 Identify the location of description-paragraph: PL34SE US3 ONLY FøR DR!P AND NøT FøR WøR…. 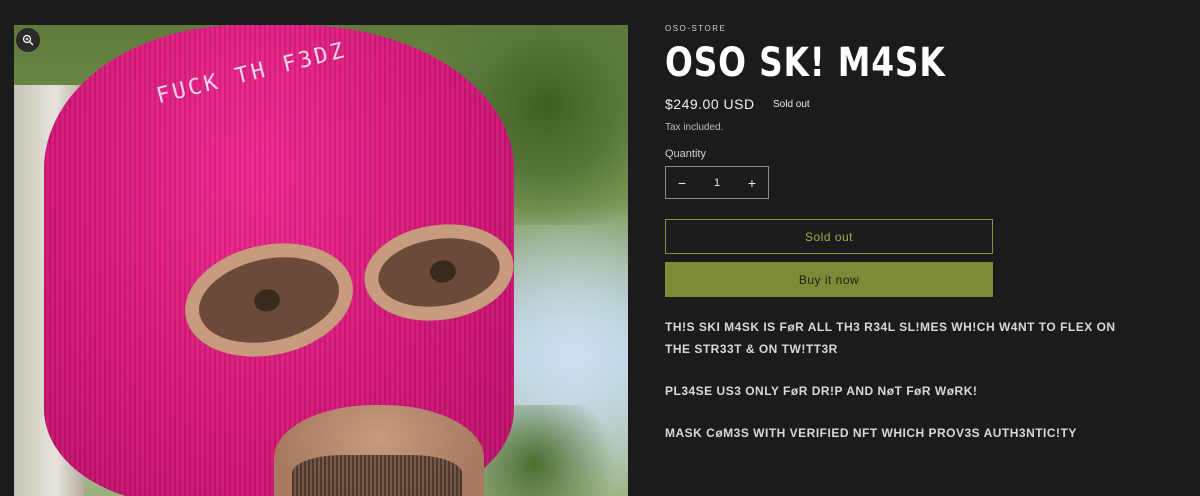
(821, 391).